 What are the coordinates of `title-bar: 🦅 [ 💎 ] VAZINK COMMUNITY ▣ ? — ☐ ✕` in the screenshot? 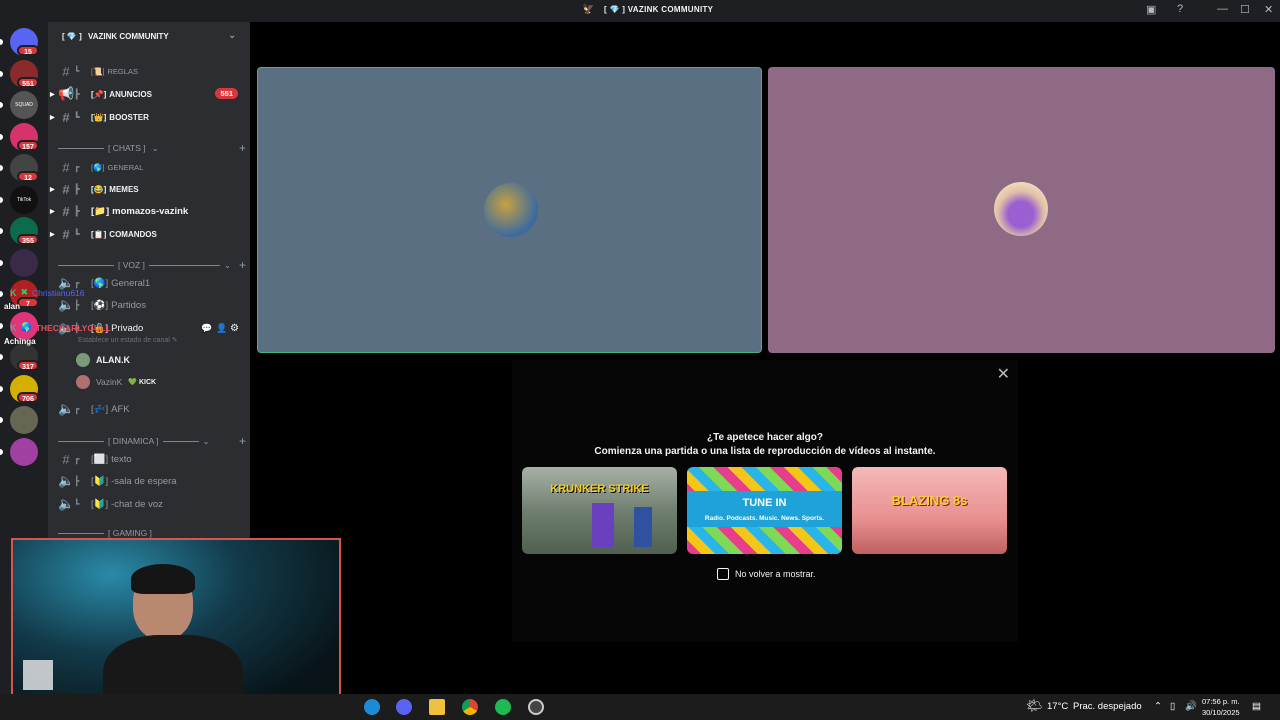 It's located at (640, 11).